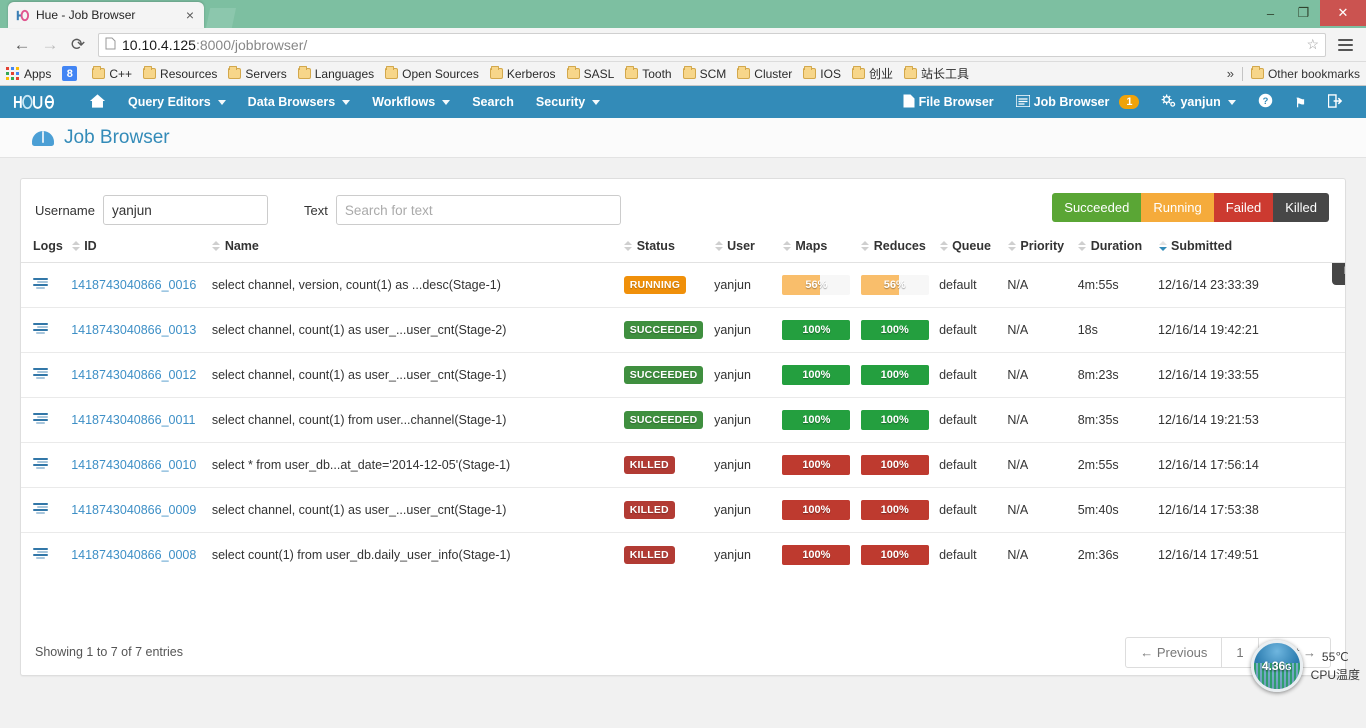 The width and height of the screenshot is (1366, 728). What do you see at coordinates (704, 73) in the screenshot?
I see `bookmark-scm: SCM` at bounding box center [704, 73].